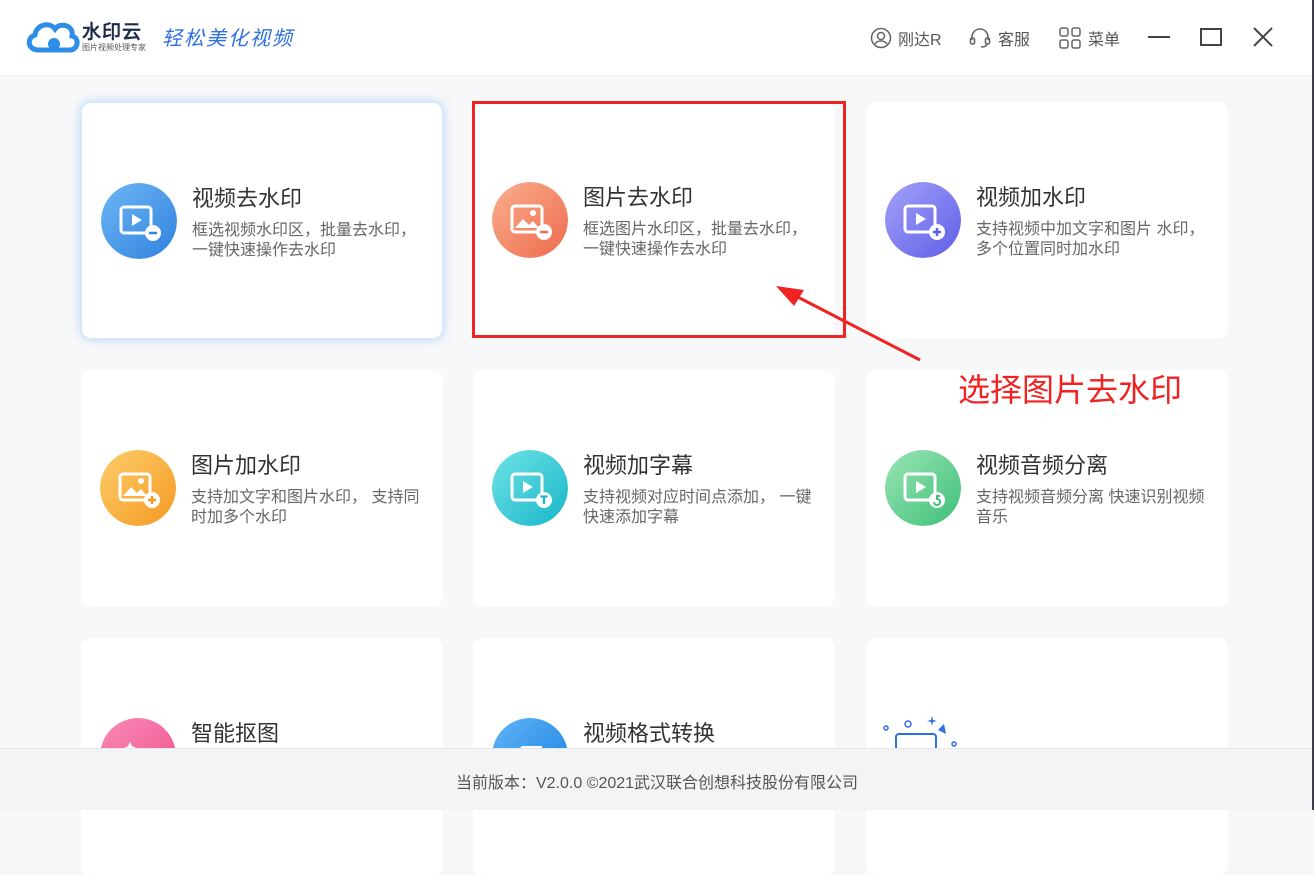 This screenshot has width=1314, height=875. Describe the element at coordinates (305, 507) in the screenshot. I see `card-description: 支持加文字和图片水印， 支持同时加多个水印` at that location.